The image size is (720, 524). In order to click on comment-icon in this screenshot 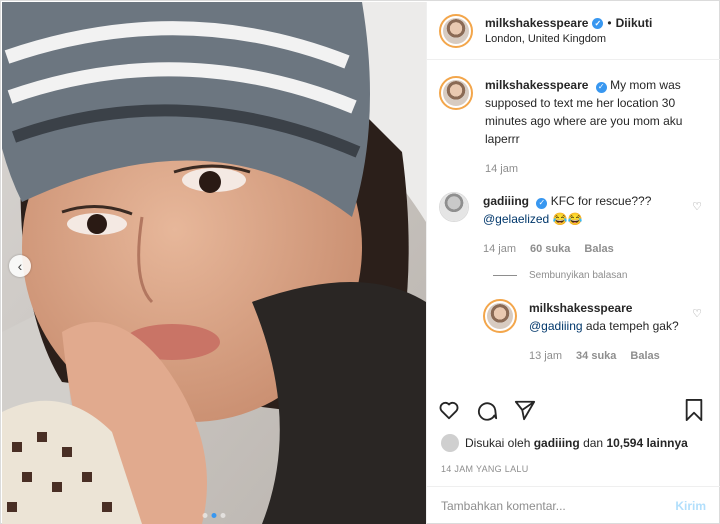, I will do `click(487, 410)`.